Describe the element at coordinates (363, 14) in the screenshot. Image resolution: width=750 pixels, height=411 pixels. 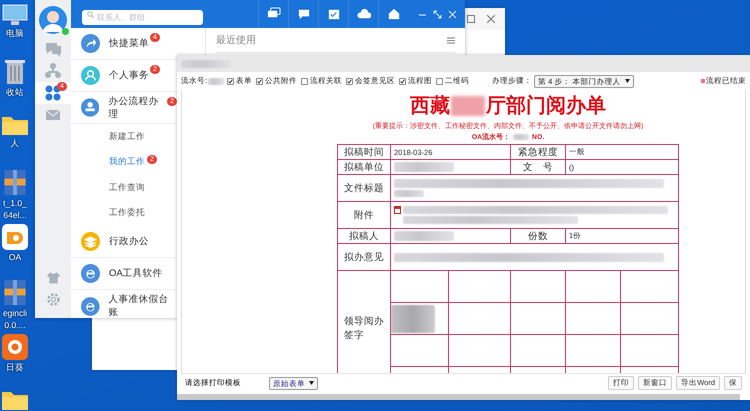
I see `cloud-icon` at that location.